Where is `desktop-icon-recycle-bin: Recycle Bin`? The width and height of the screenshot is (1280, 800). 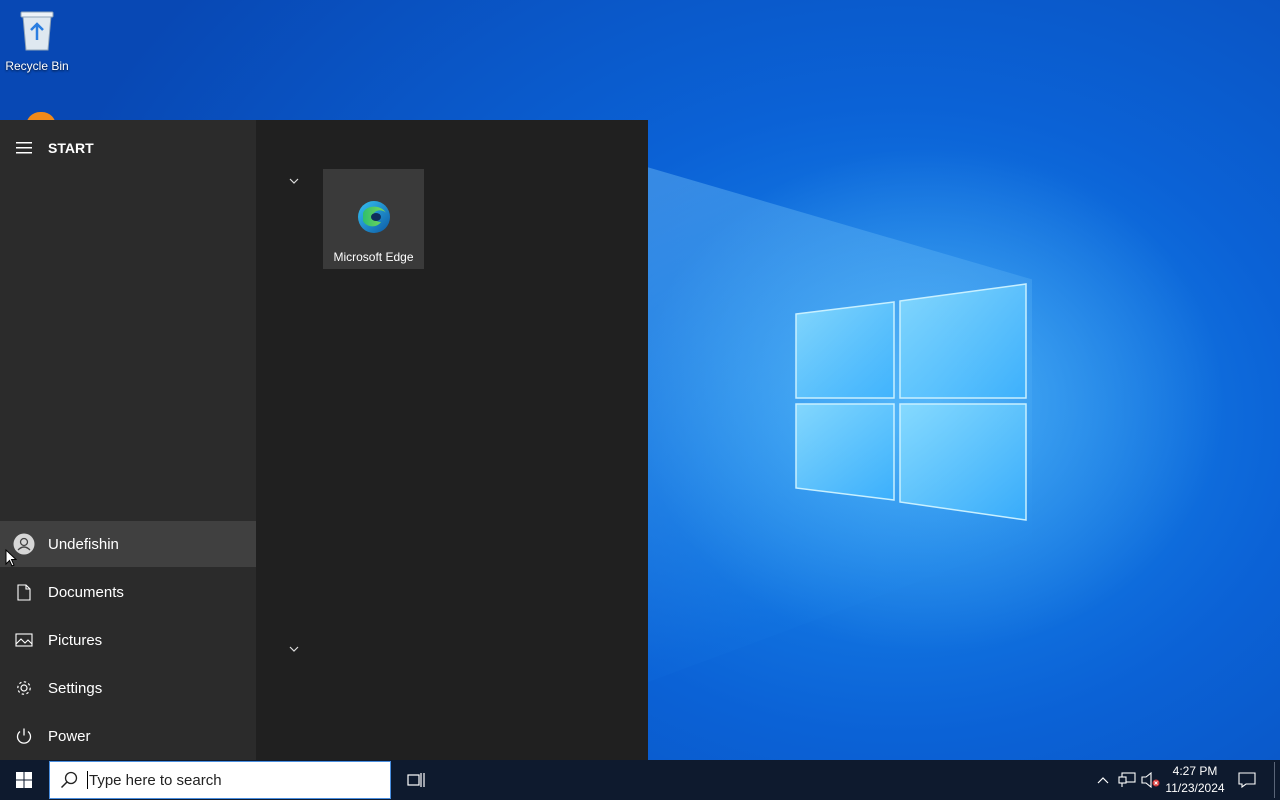
desktop-icon-recycle-bin: Recycle Bin is located at coordinates (37, 39).